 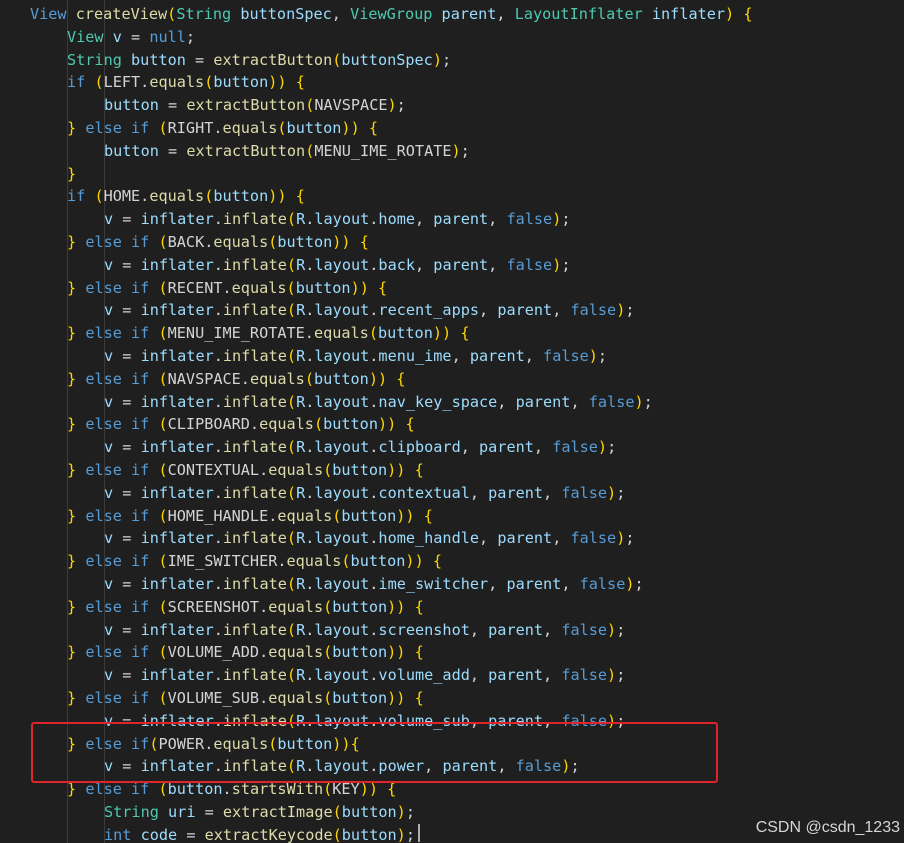 What do you see at coordinates (396, 264) in the screenshot?
I see `code-token: back` at bounding box center [396, 264].